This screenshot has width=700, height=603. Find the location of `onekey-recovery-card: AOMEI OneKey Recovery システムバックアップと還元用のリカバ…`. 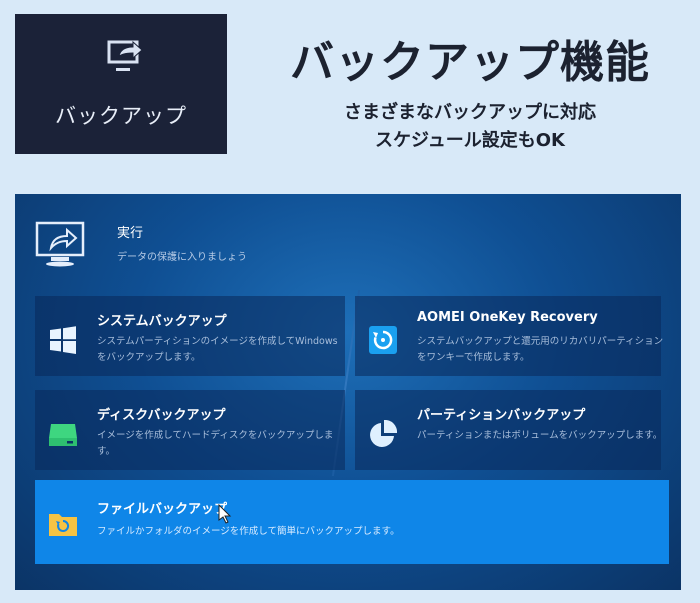

onekey-recovery-card: AOMEI OneKey Recovery システムバックアップと還元用のリカバ… is located at coordinates (509, 336).